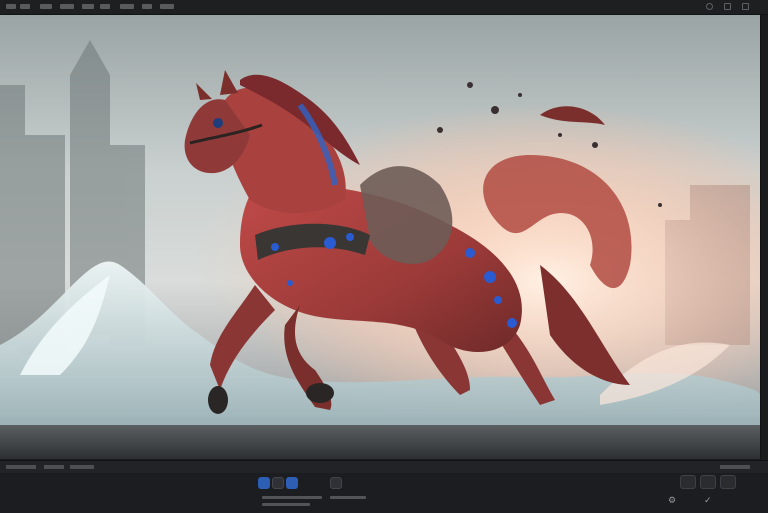 The width and height of the screenshot is (768, 513). What do you see at coordinates (728, 482) in the screenshot?
I see `expand-control` at bounding box center [728, 482].